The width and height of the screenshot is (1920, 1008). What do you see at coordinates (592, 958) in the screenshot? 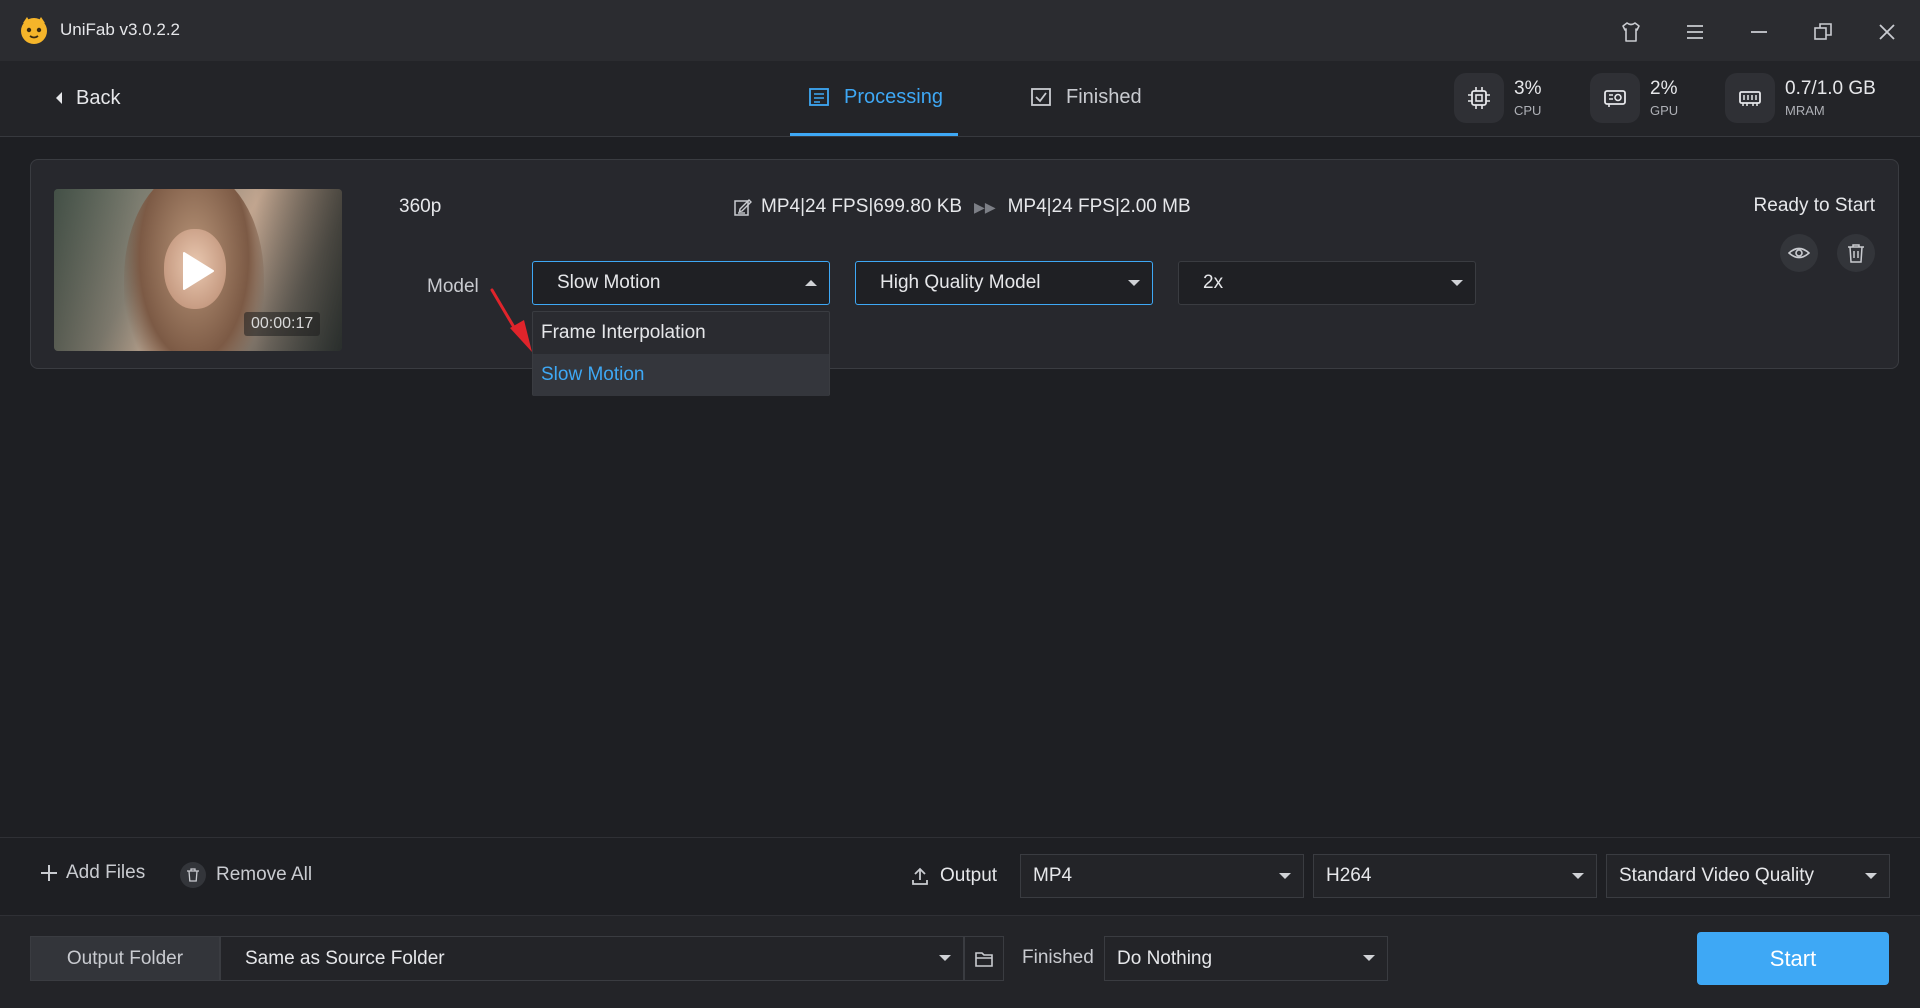
I see `output-folder-select: Same as Source Folder` at bounding box center [592, 958].